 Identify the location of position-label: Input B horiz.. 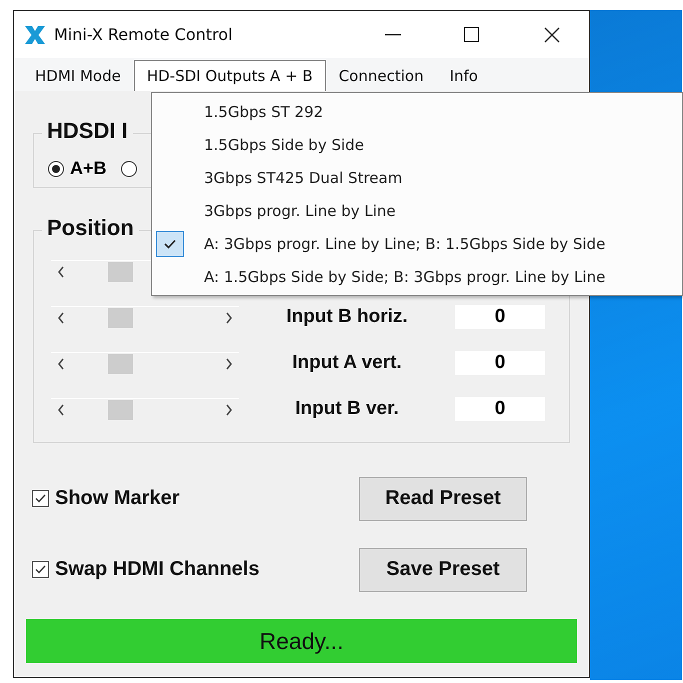
(347, 317).